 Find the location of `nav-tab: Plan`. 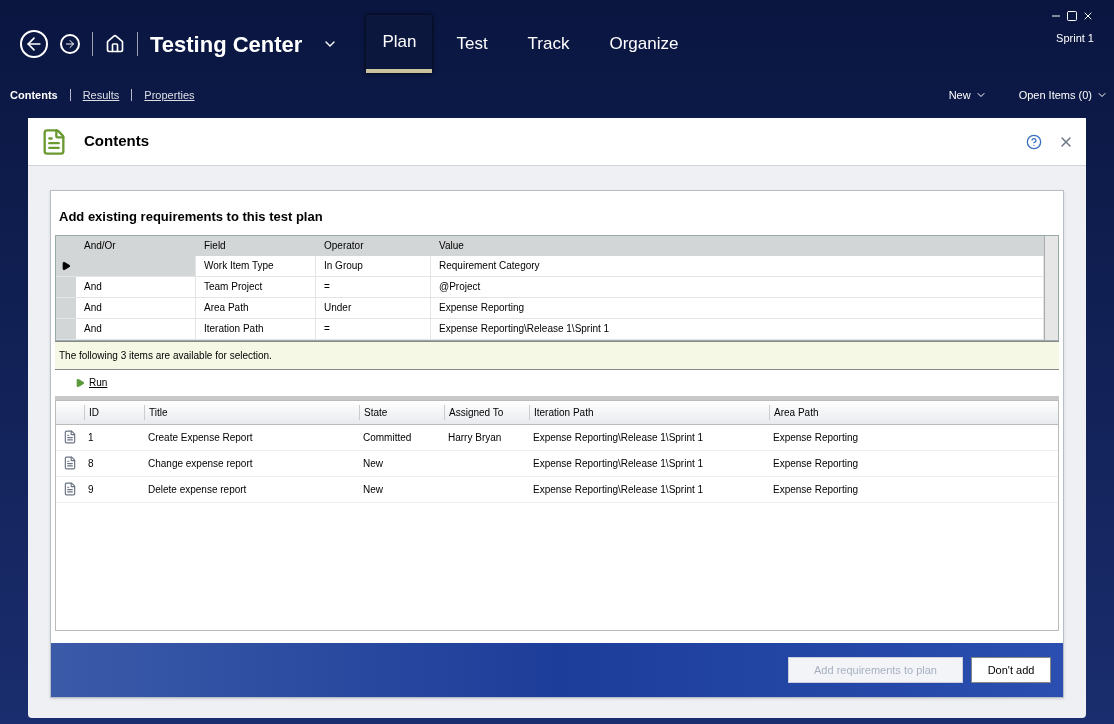

nav-tab: Plan is located at coordinates (399, 44).